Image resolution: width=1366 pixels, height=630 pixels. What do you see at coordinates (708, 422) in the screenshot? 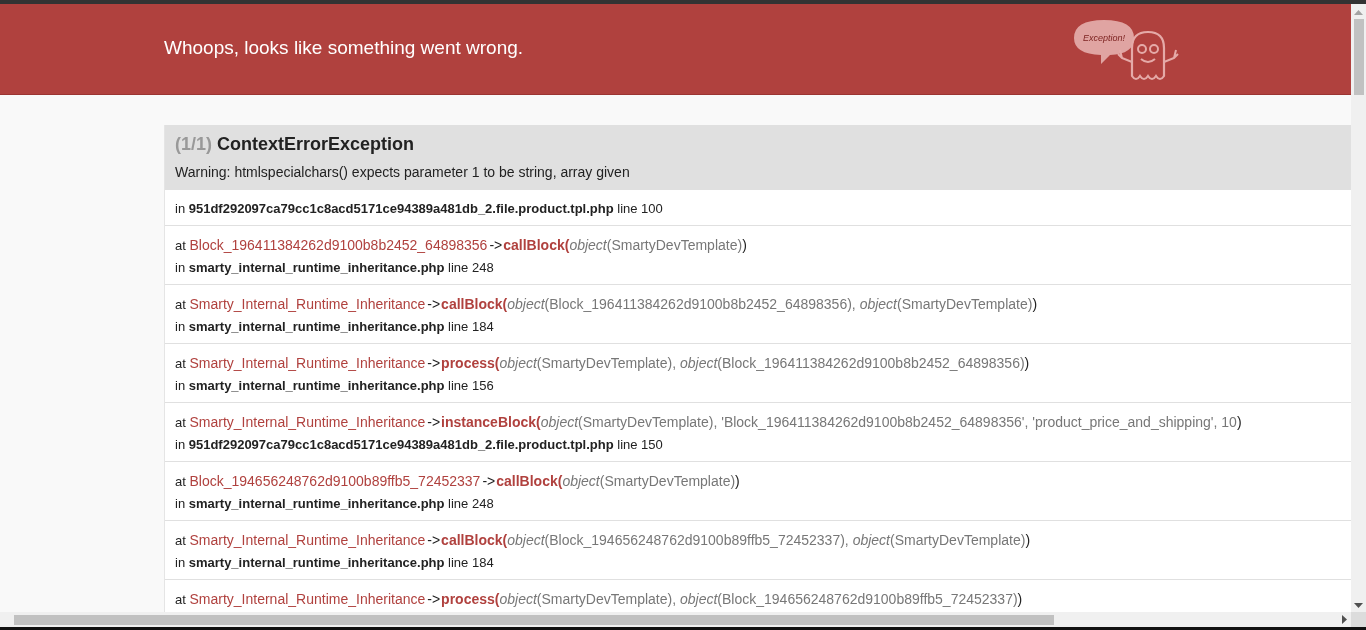
I see `trace-call-text: at Smarty_Internal_Runtime_Inheritance->instanceBlock(object(SmartyDevTemplate), 'Block_196411384262d9100b8b2452_64898356', 'product_price_and_shipping', 10)` at bounding box center [708, 422].